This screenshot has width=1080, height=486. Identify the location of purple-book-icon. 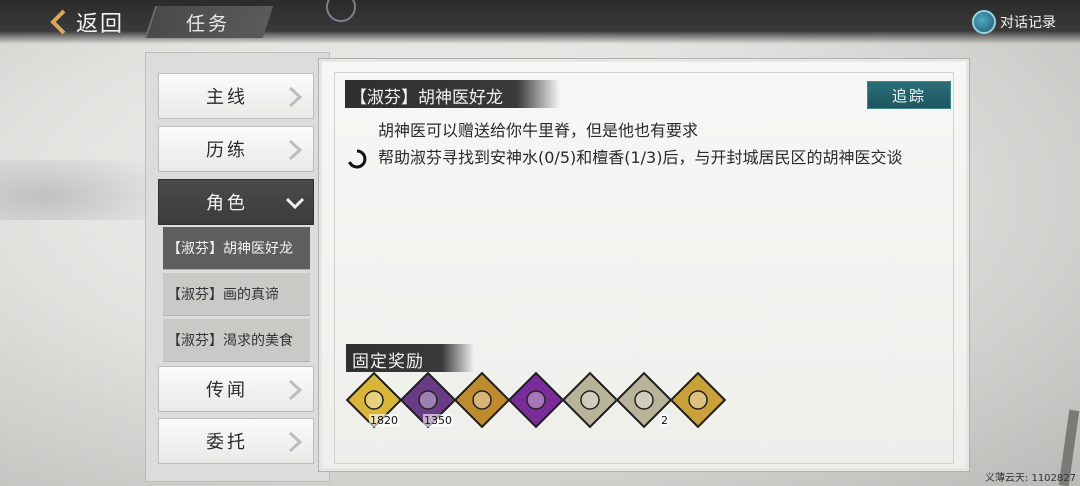
(536, 400).